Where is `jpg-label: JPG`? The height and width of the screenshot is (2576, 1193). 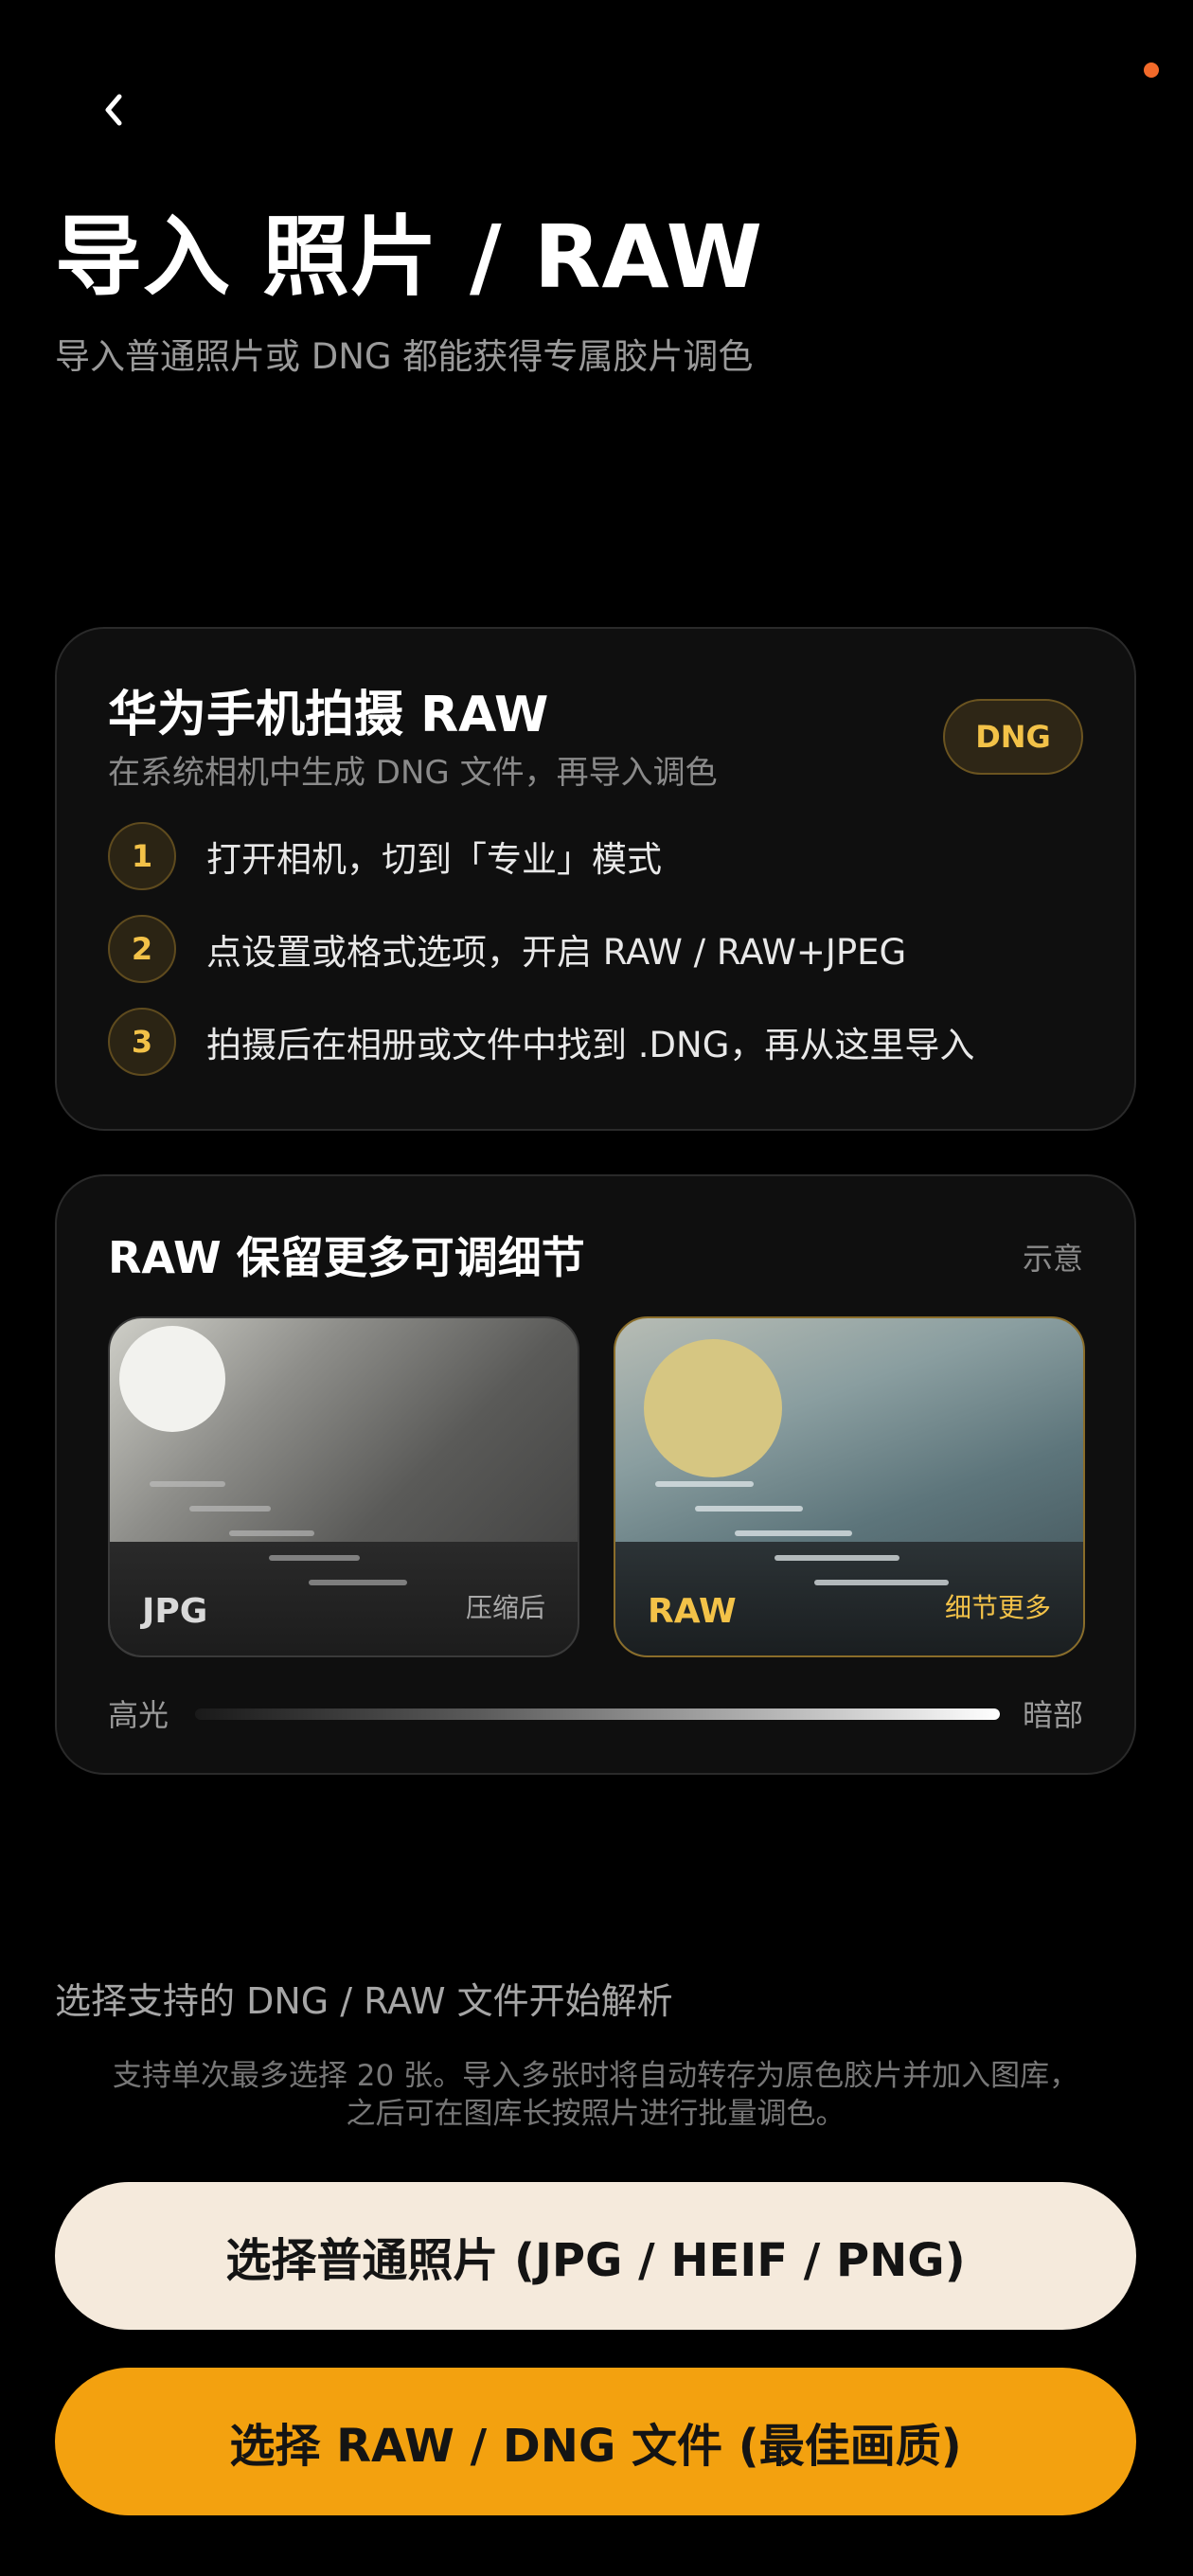 jpg-label: JPG is located at coordinates (175, 1611).